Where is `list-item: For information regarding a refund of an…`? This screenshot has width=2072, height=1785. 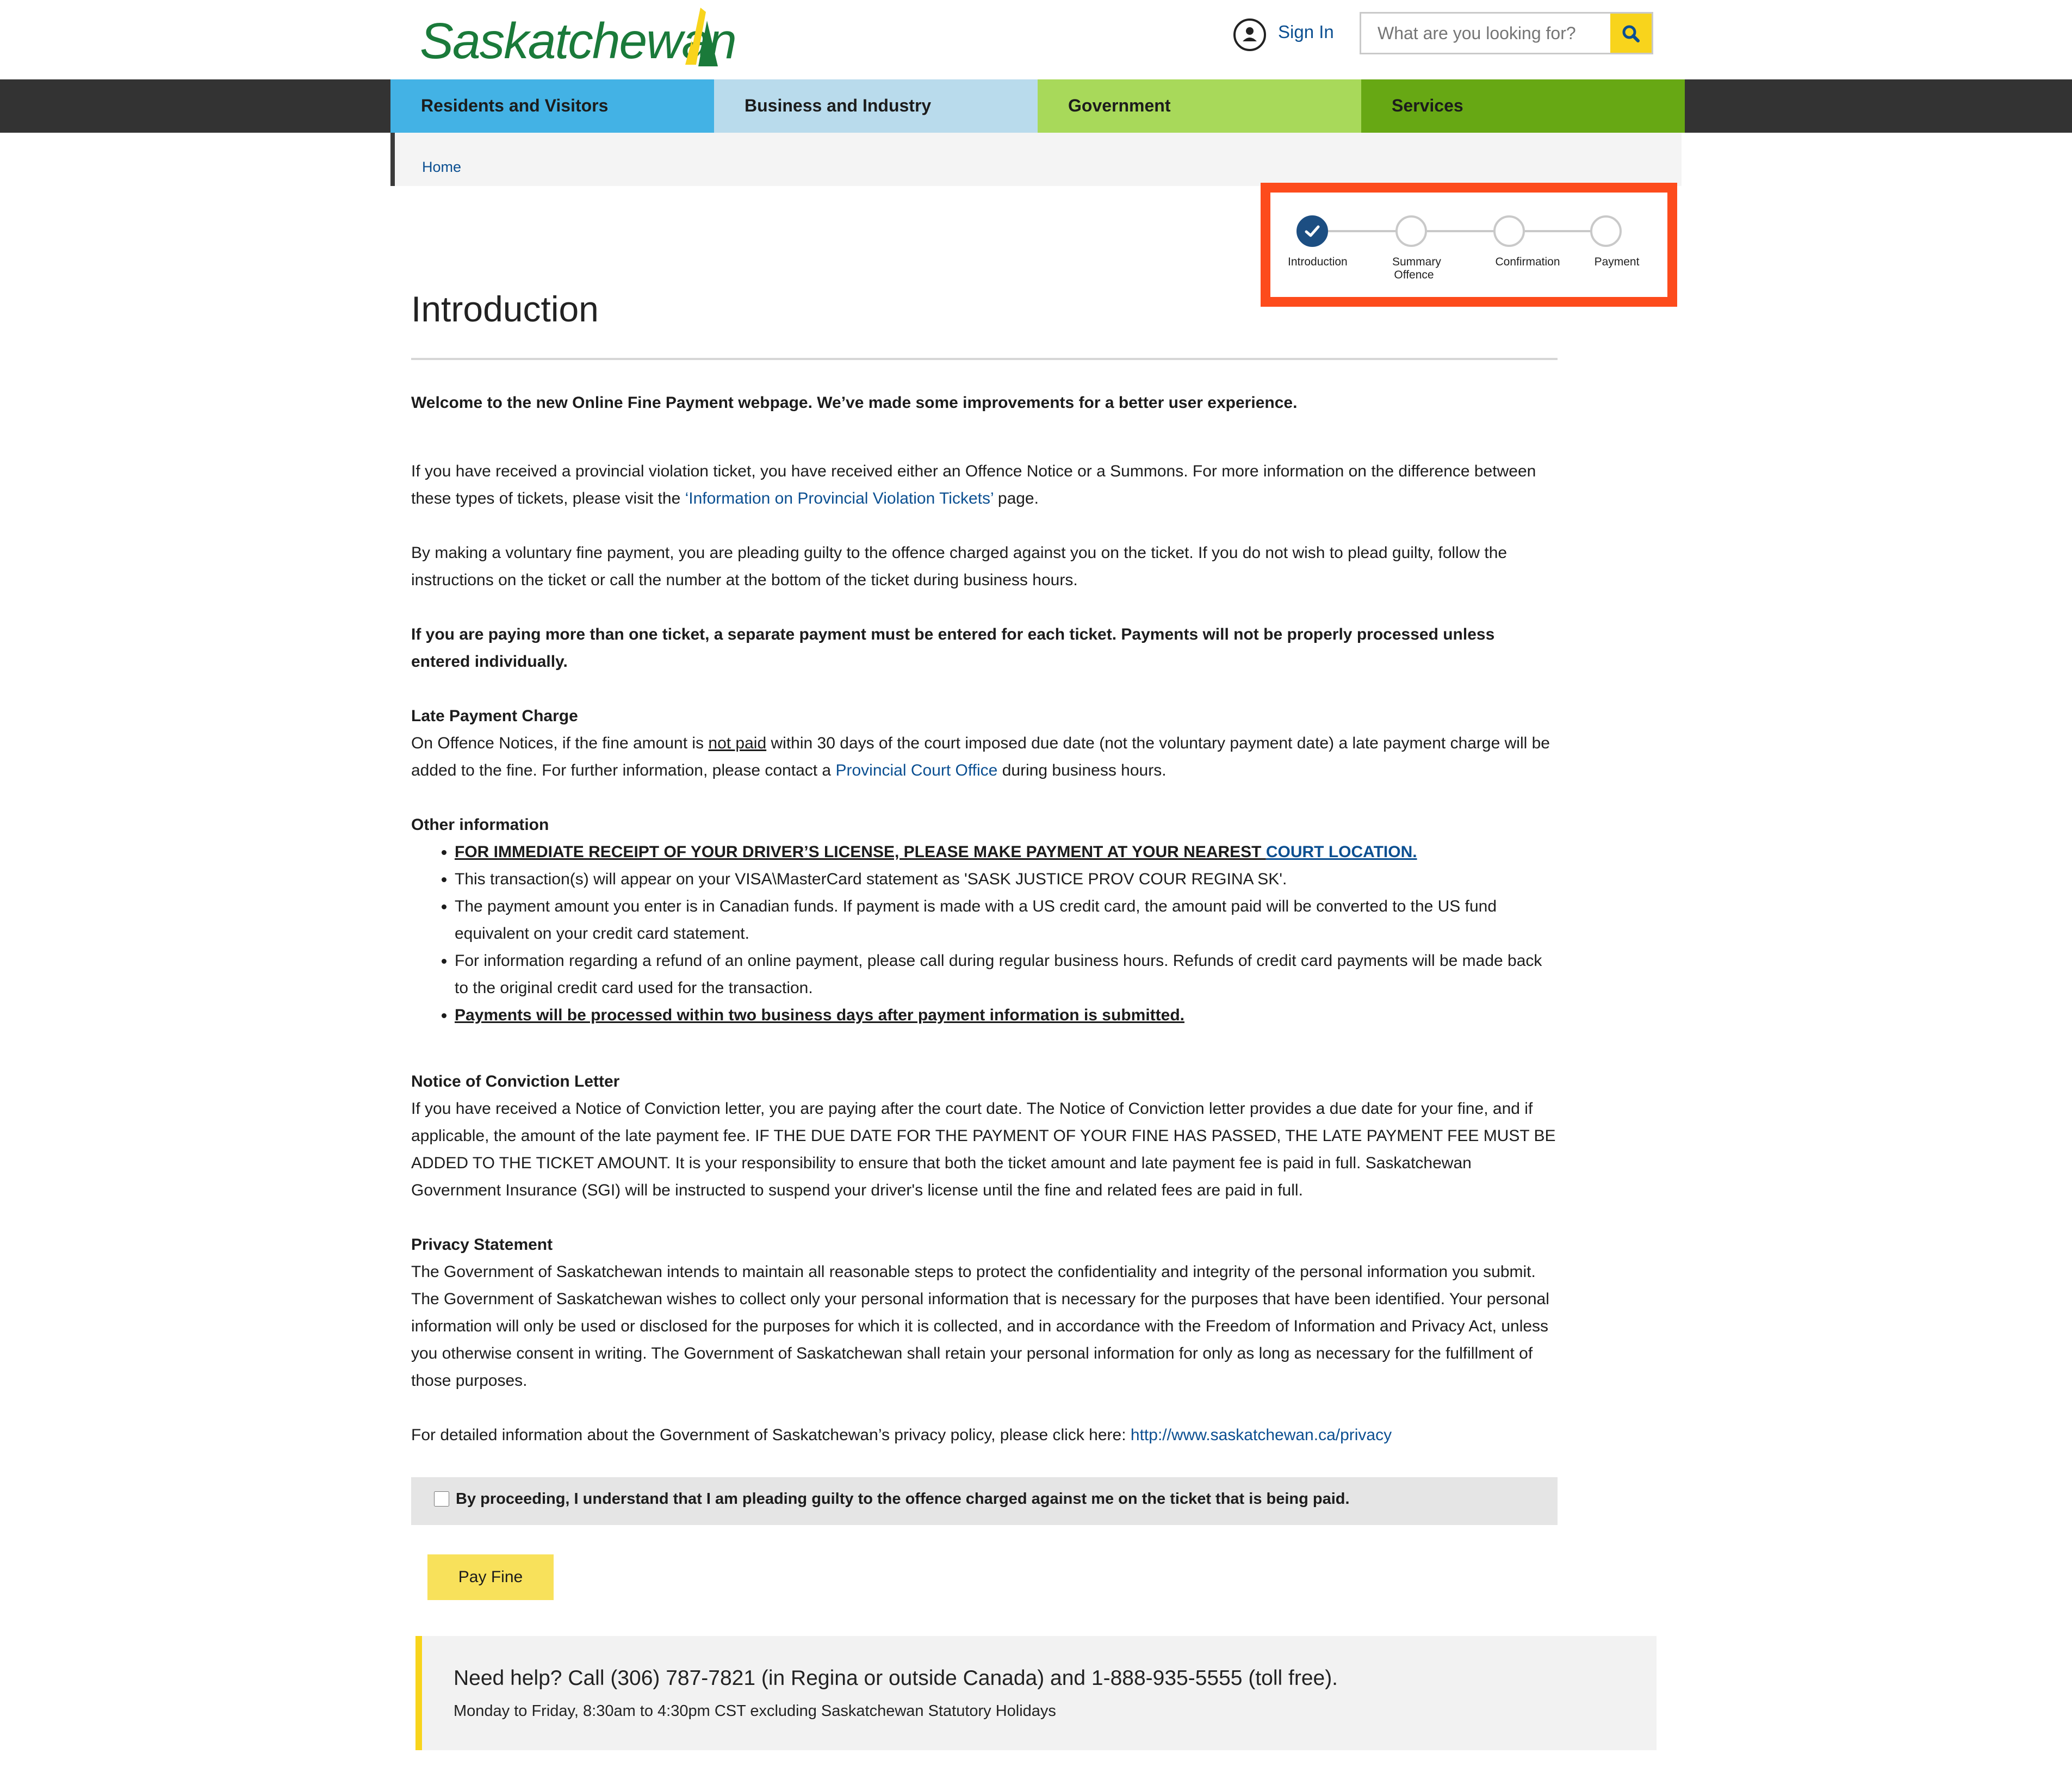 list-item: For information regarding a refund of an… is located at coordinates (1007, 974).